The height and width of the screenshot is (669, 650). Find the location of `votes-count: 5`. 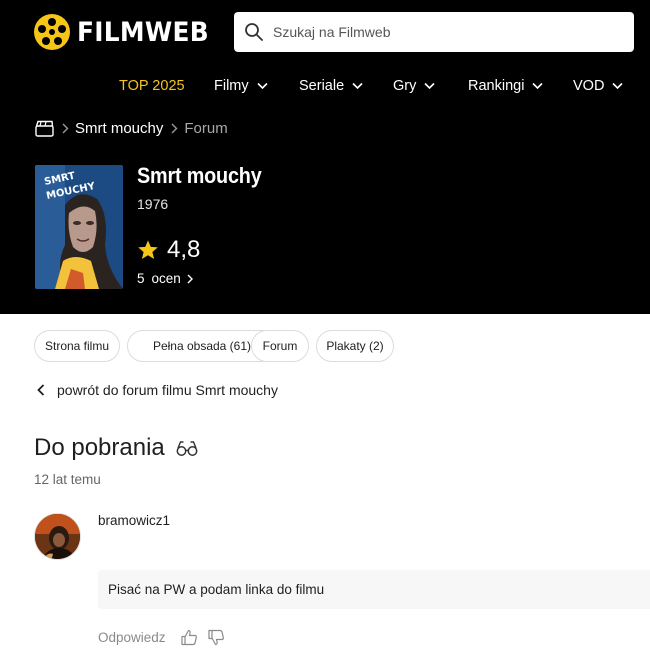

votes-count: 5 is located at coordinates (141, 278).